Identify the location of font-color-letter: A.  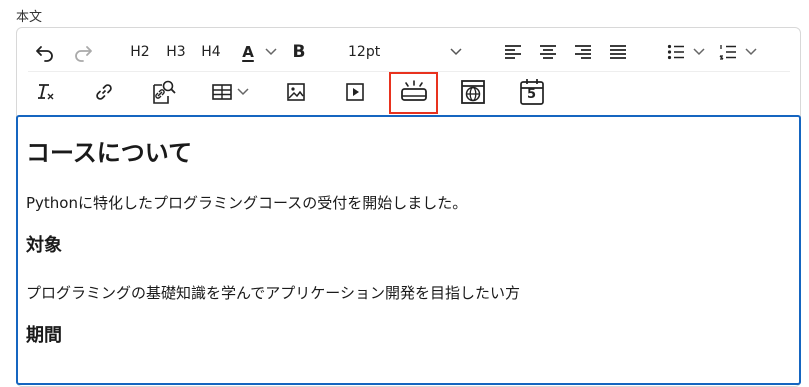
(248, 52).